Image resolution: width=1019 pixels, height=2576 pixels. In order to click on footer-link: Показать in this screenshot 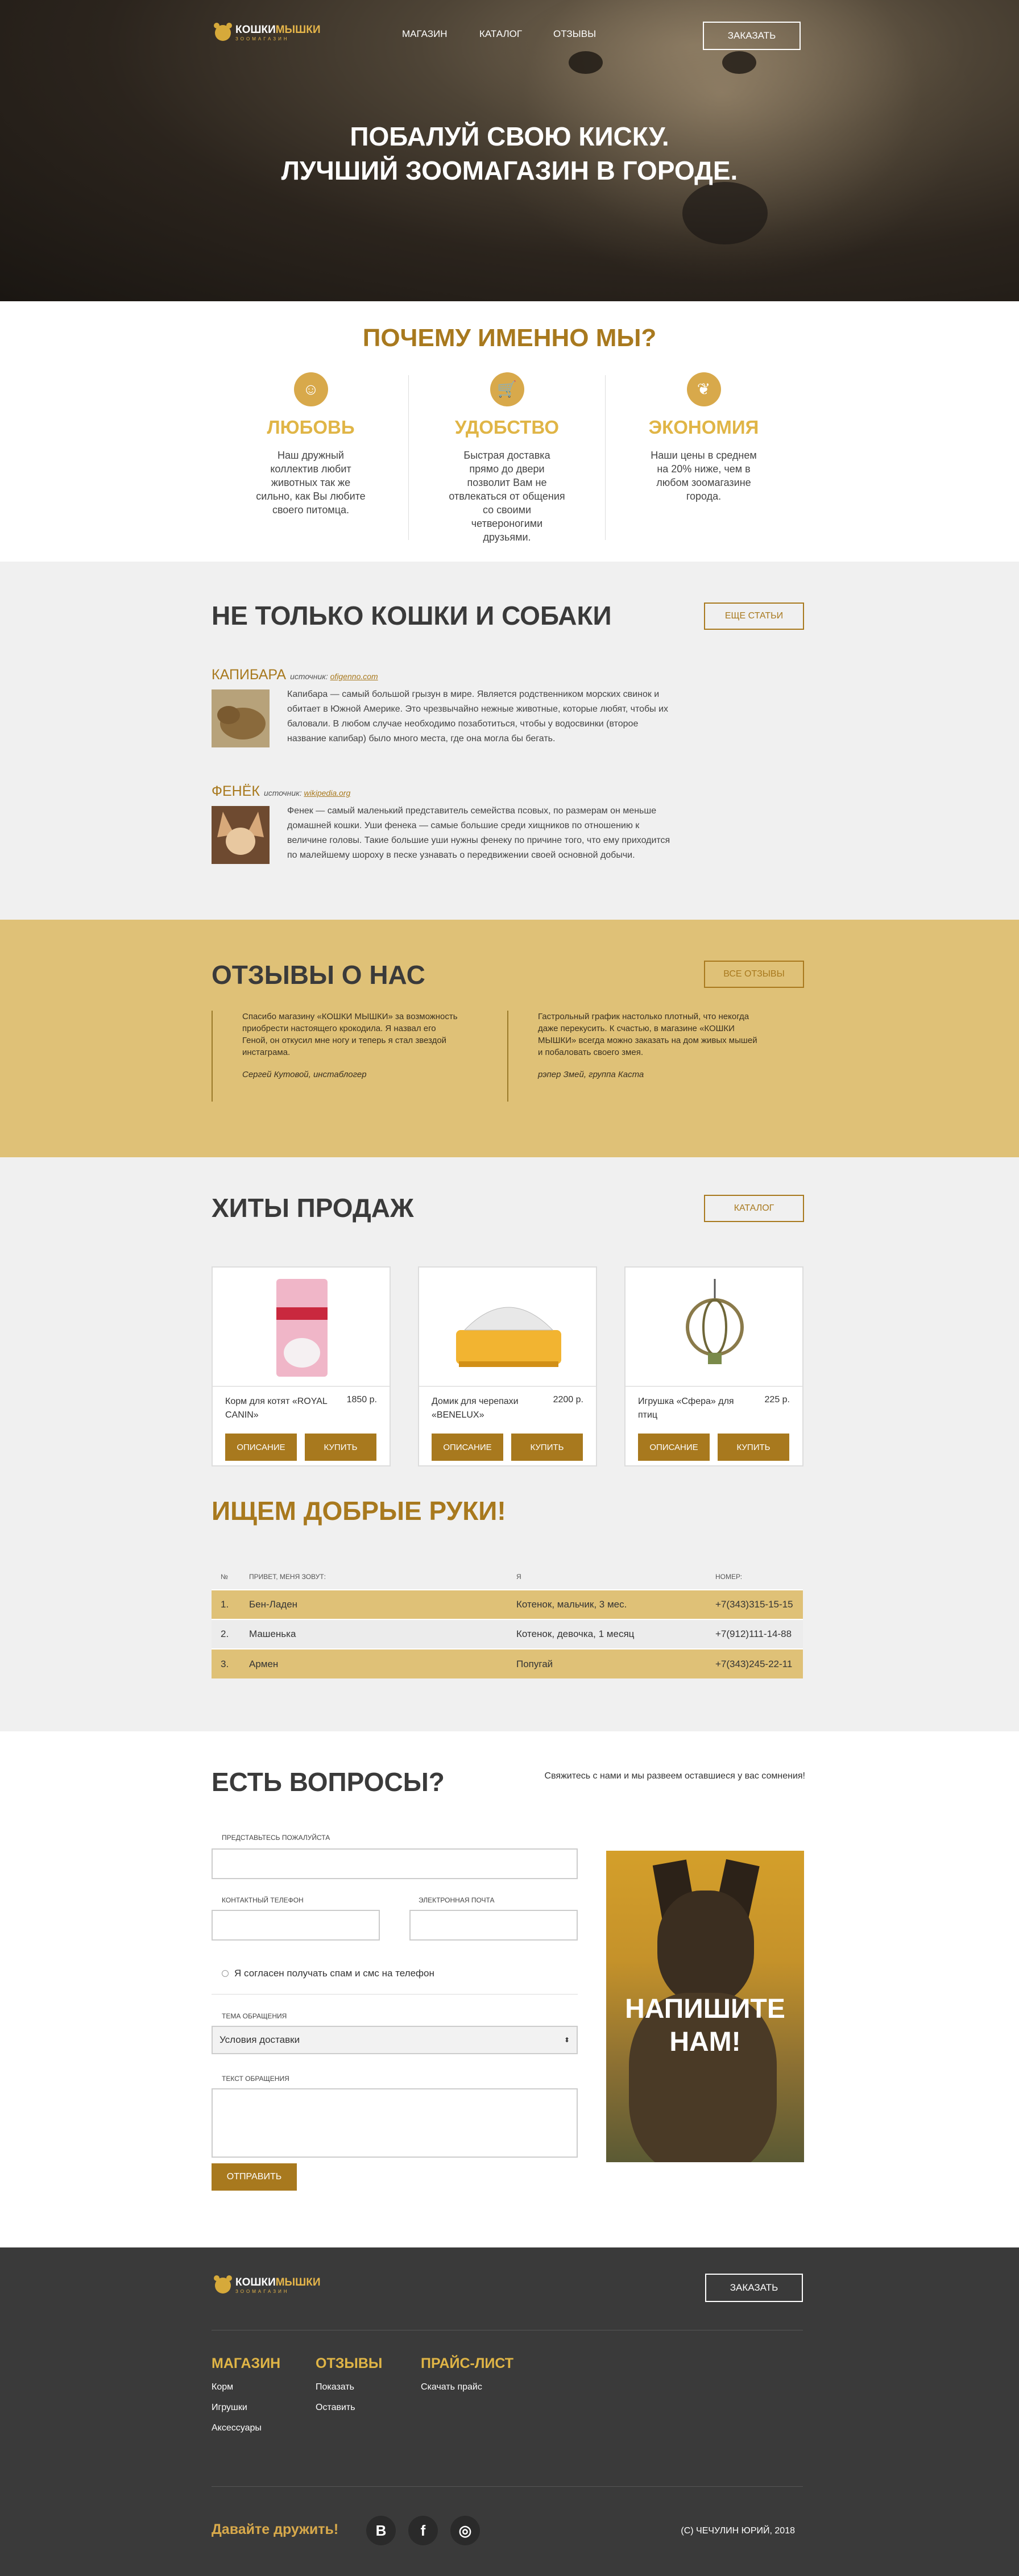, I will do `click(349, 2387)`.